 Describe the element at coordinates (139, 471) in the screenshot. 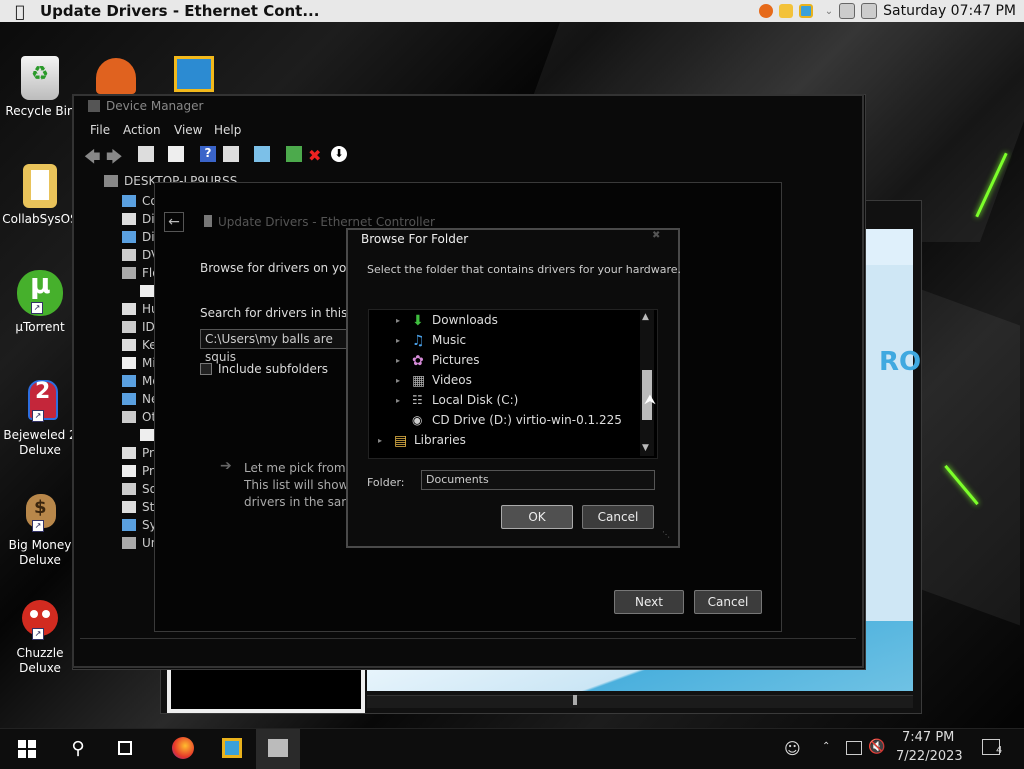

I see `device-tree-item: Pri` at that location.